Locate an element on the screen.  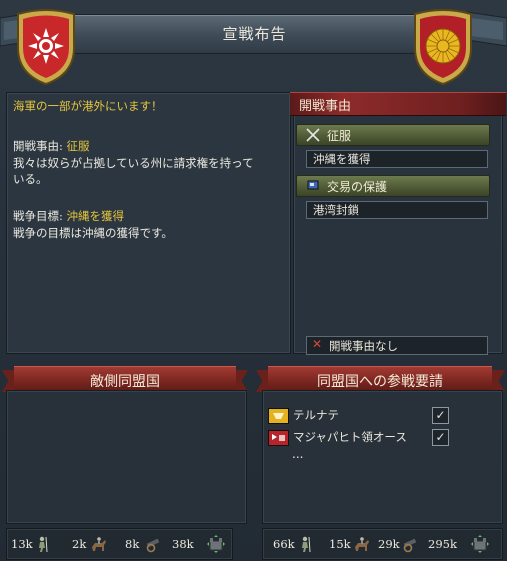
ally-infantry-value: 66k is located at coordinates (284, 544).